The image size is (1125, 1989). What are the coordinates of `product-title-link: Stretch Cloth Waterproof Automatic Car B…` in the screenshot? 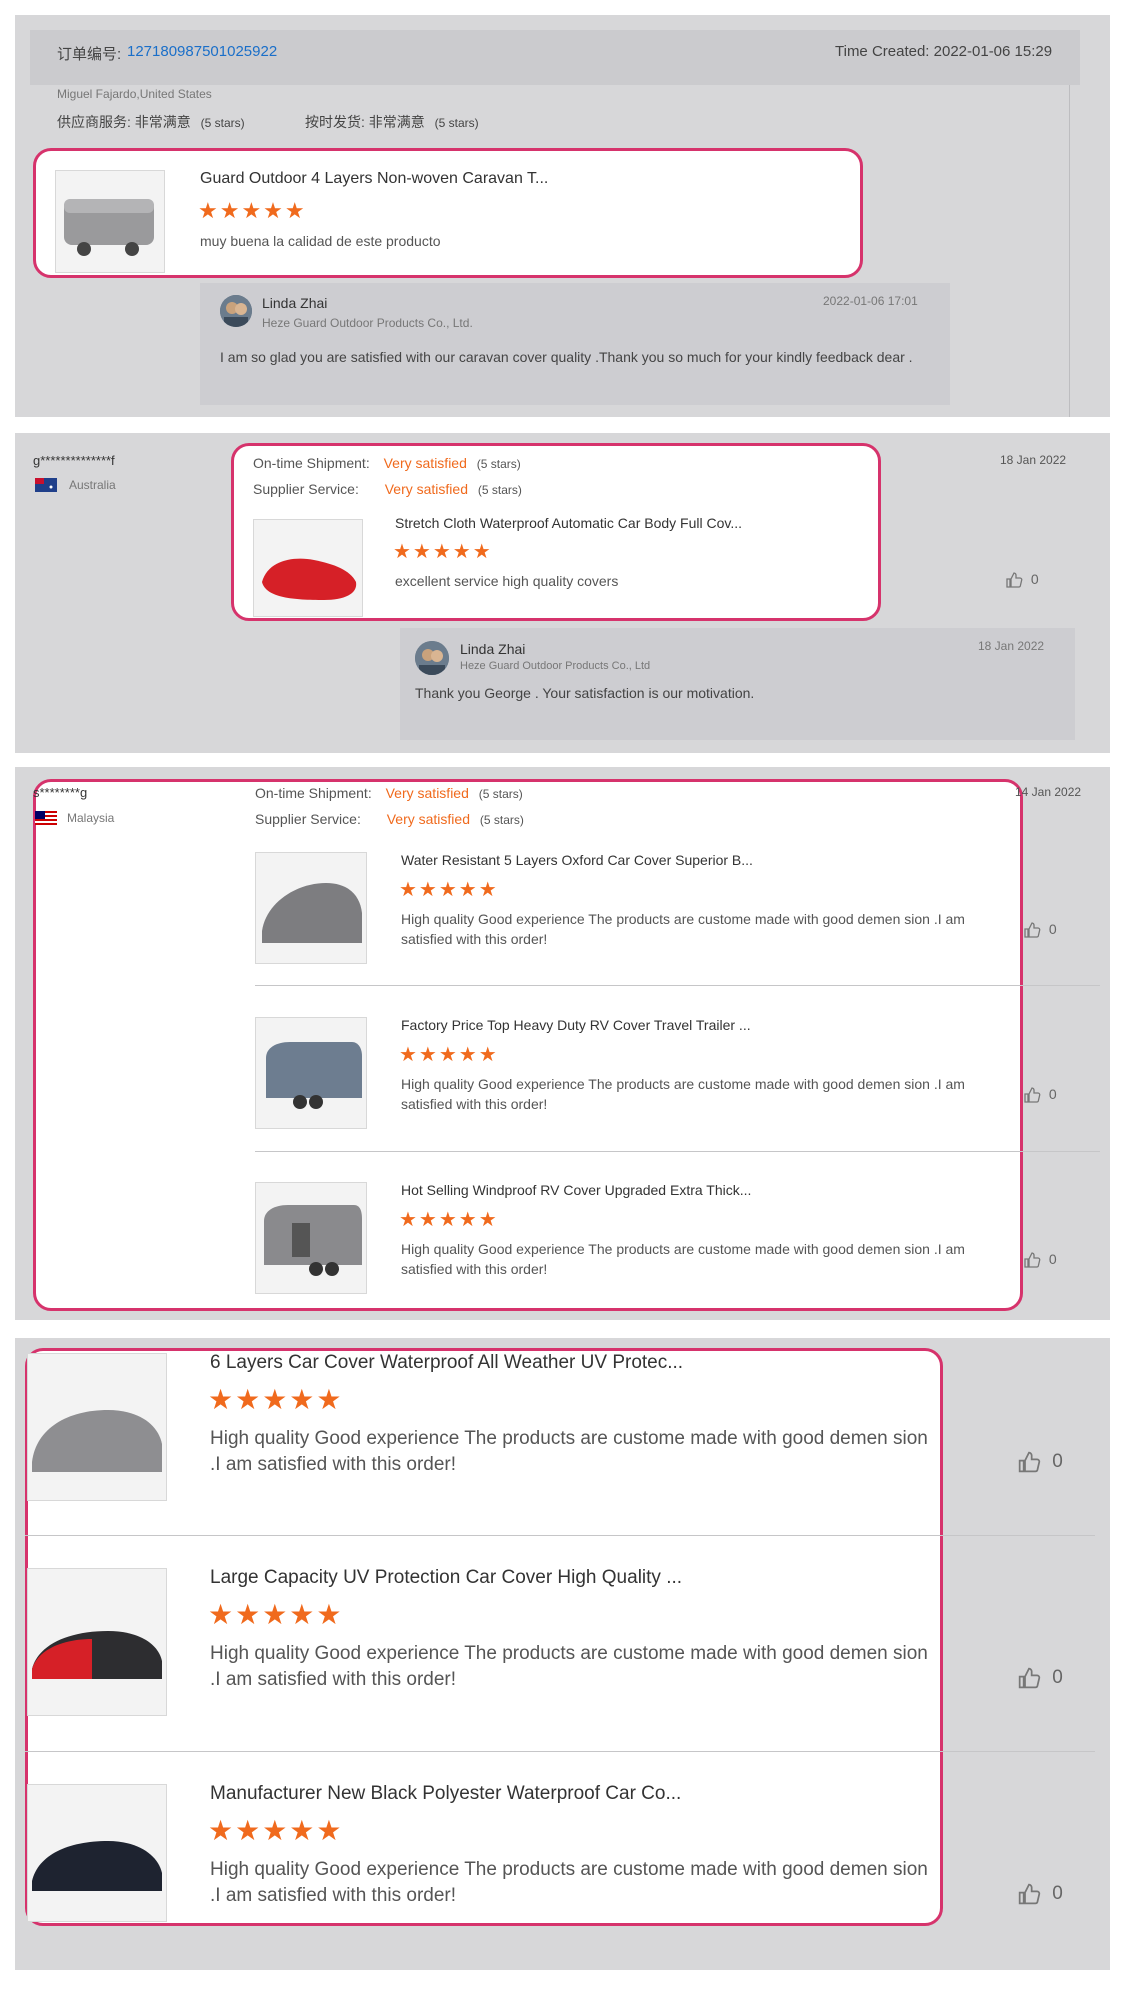 It's located at (568, 523).